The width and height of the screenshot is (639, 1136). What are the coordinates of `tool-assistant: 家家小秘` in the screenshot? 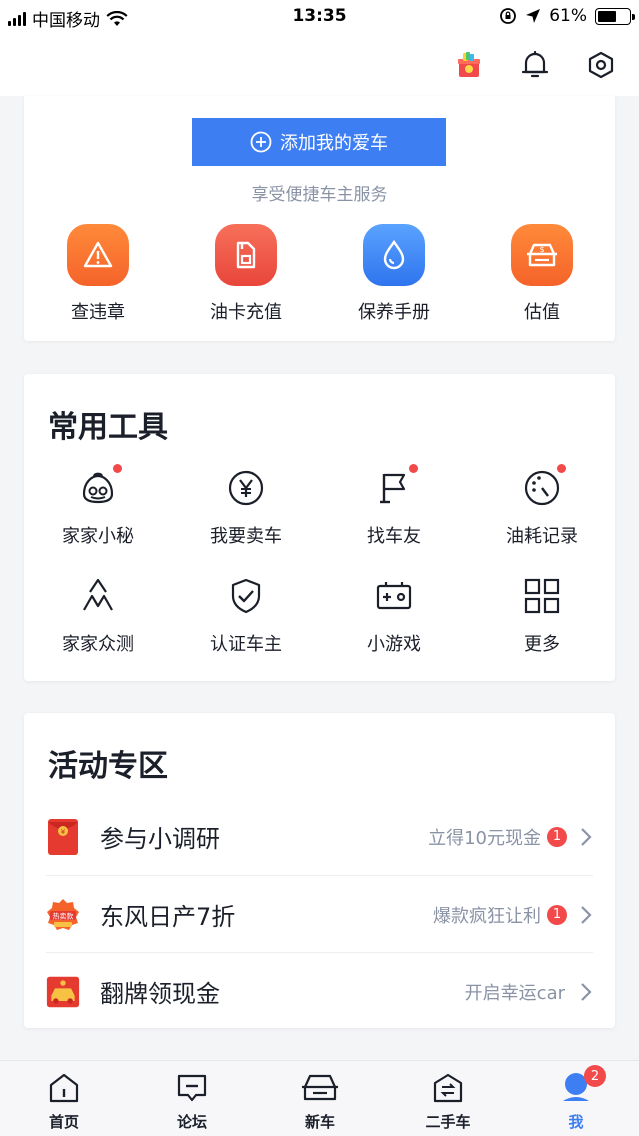 It's located at (98, 506).